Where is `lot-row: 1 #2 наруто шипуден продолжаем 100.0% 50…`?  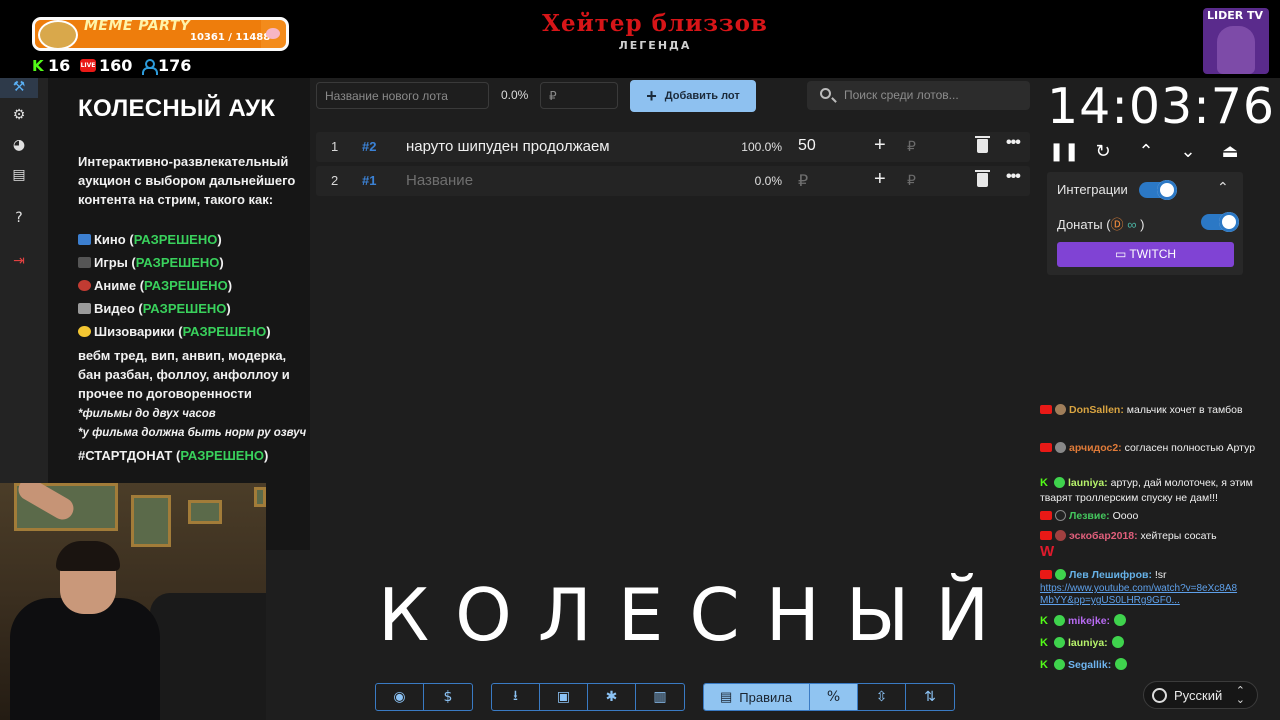 lot-row: 1 #2 наруто шипуден продолжаем 100.0% 50… is located at coordinates (673, 147).